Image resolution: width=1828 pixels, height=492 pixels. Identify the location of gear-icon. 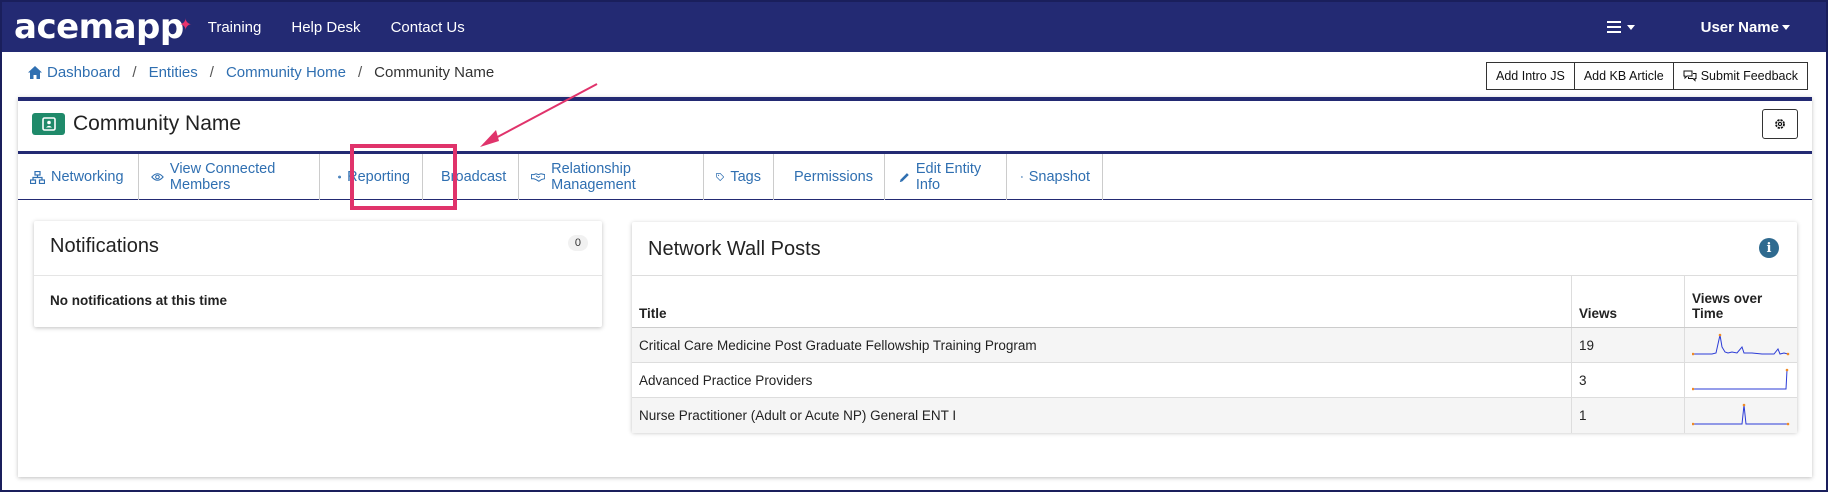
(1780, 124).